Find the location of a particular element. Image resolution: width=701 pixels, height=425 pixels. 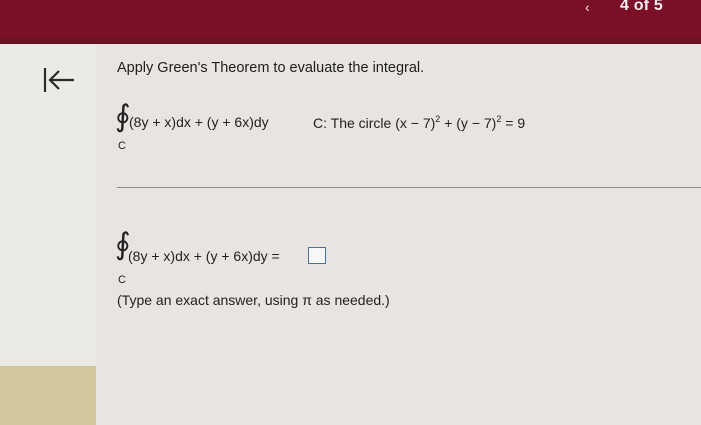

prev-question-icon: ‹ is located at coordinates (591, 7).